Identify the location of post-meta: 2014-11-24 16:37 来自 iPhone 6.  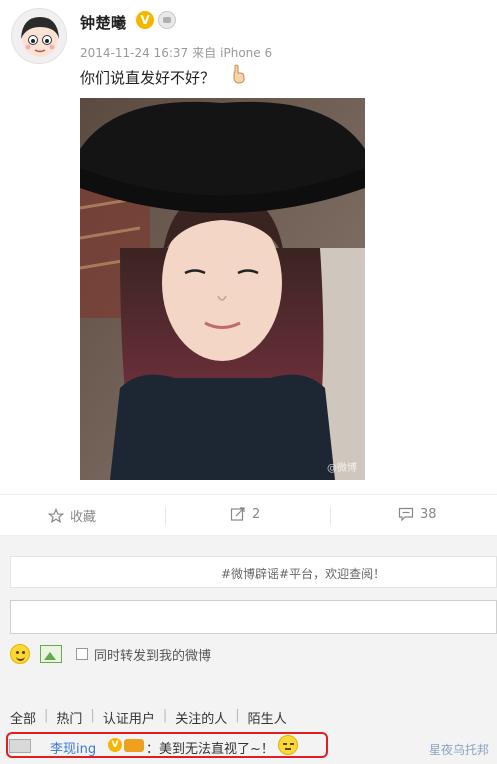
(178, 52).